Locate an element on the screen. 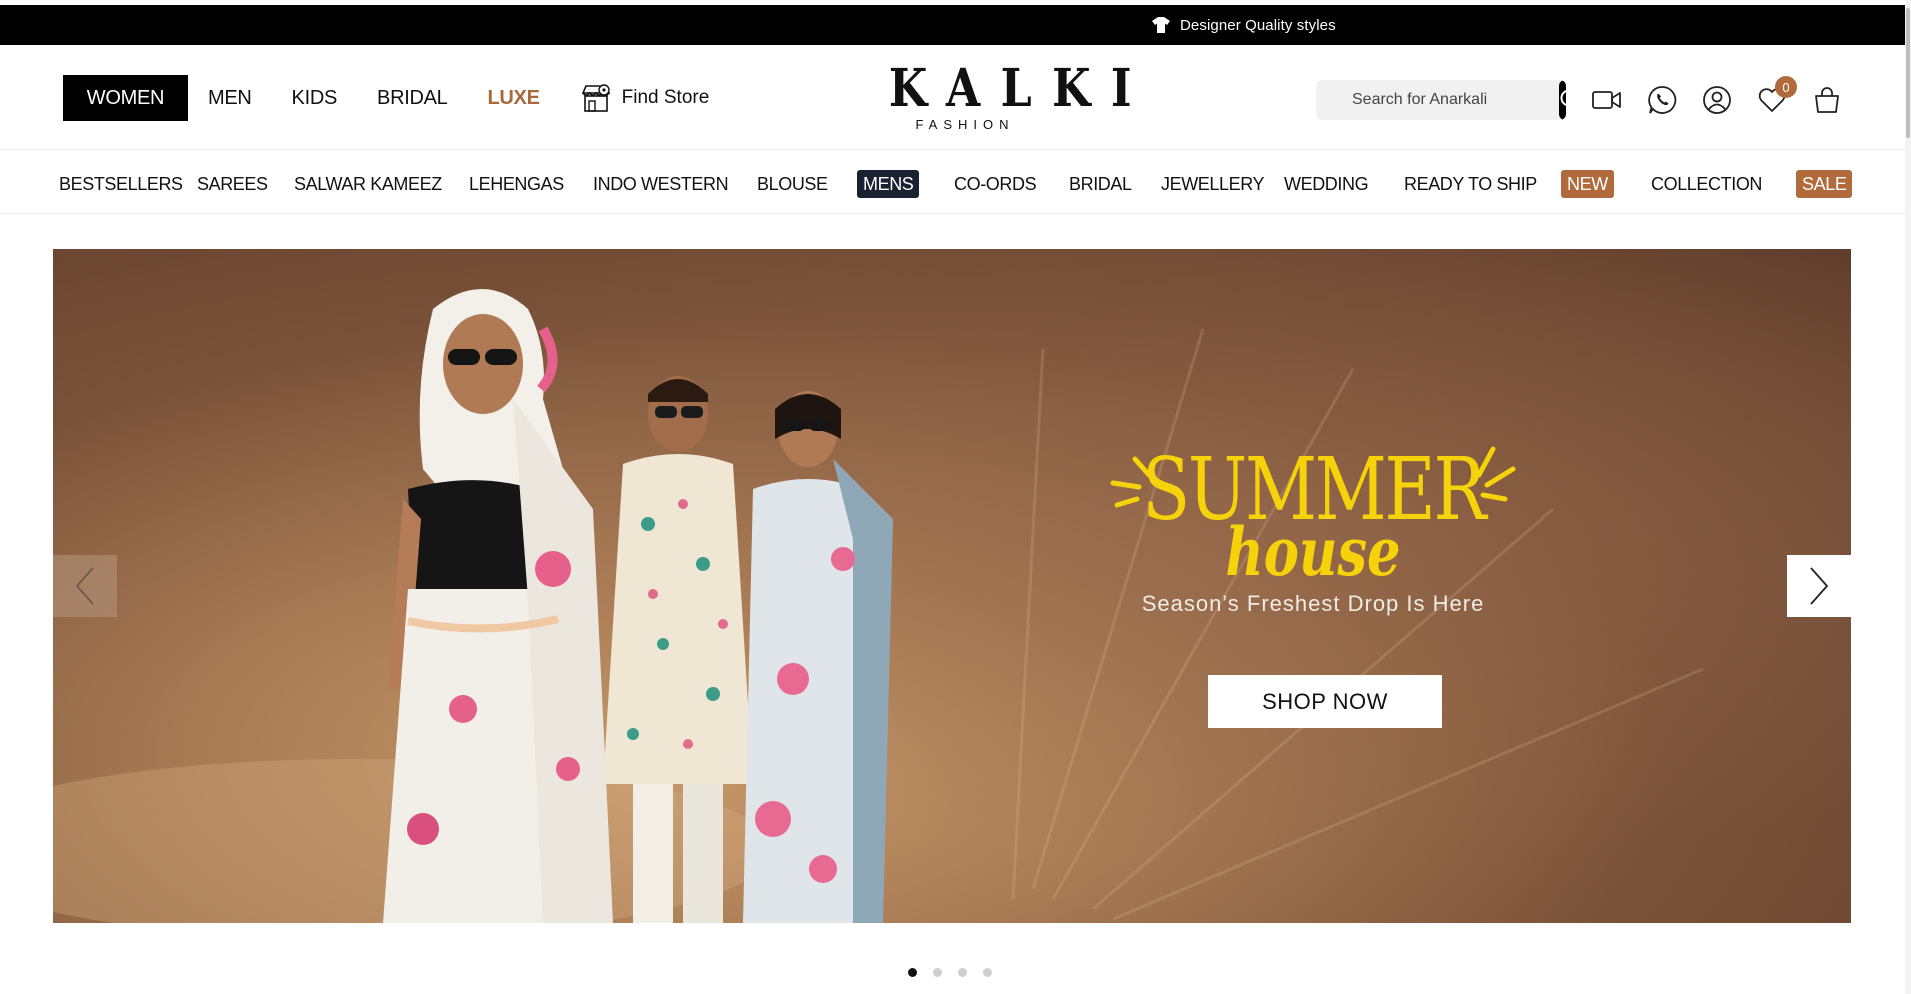 This screenshot has width=1911, height=994. account-icon is located at coordinates (1717, 100).